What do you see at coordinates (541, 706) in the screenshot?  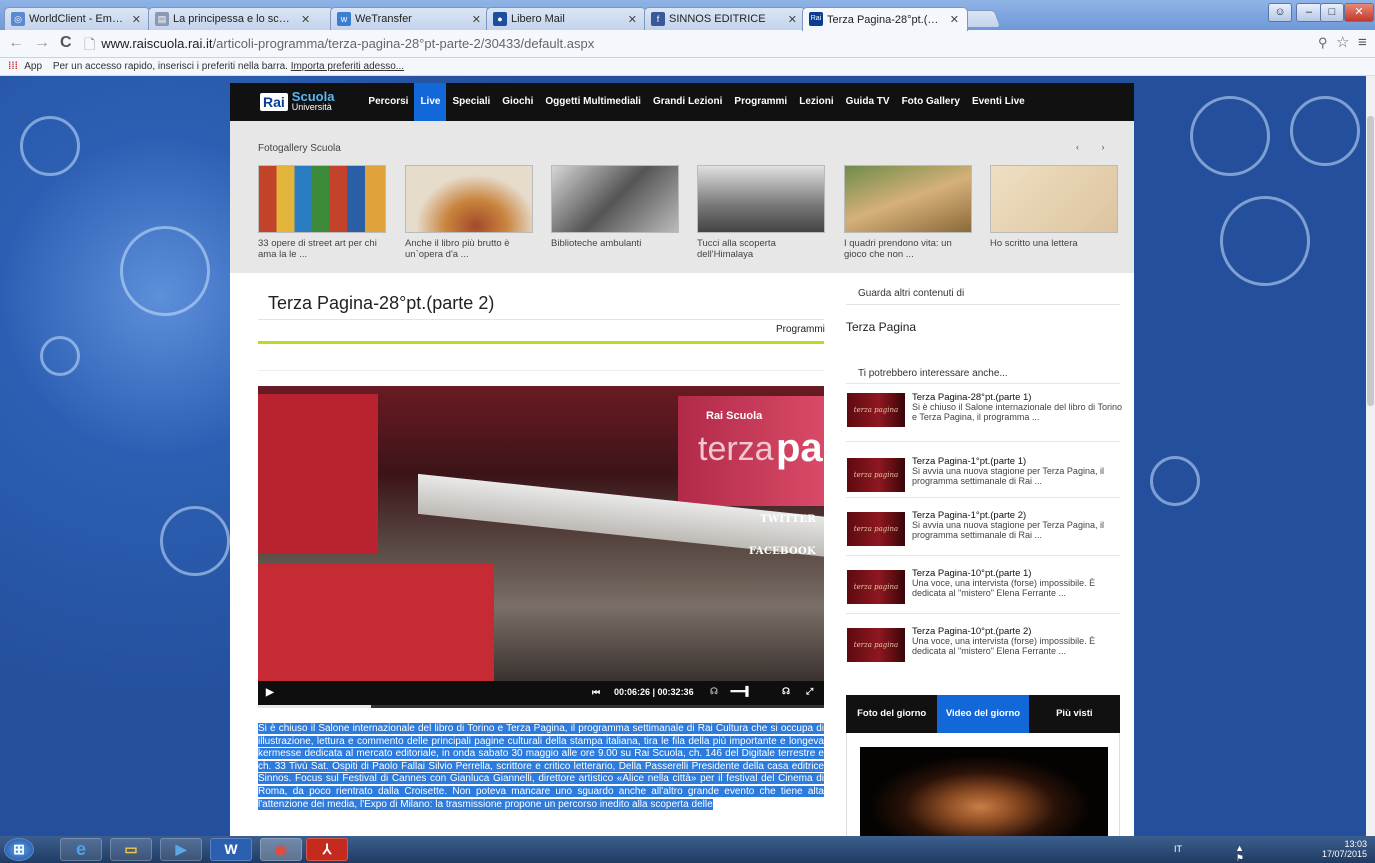 I see `video-progress` at bounding box center [541, 706].